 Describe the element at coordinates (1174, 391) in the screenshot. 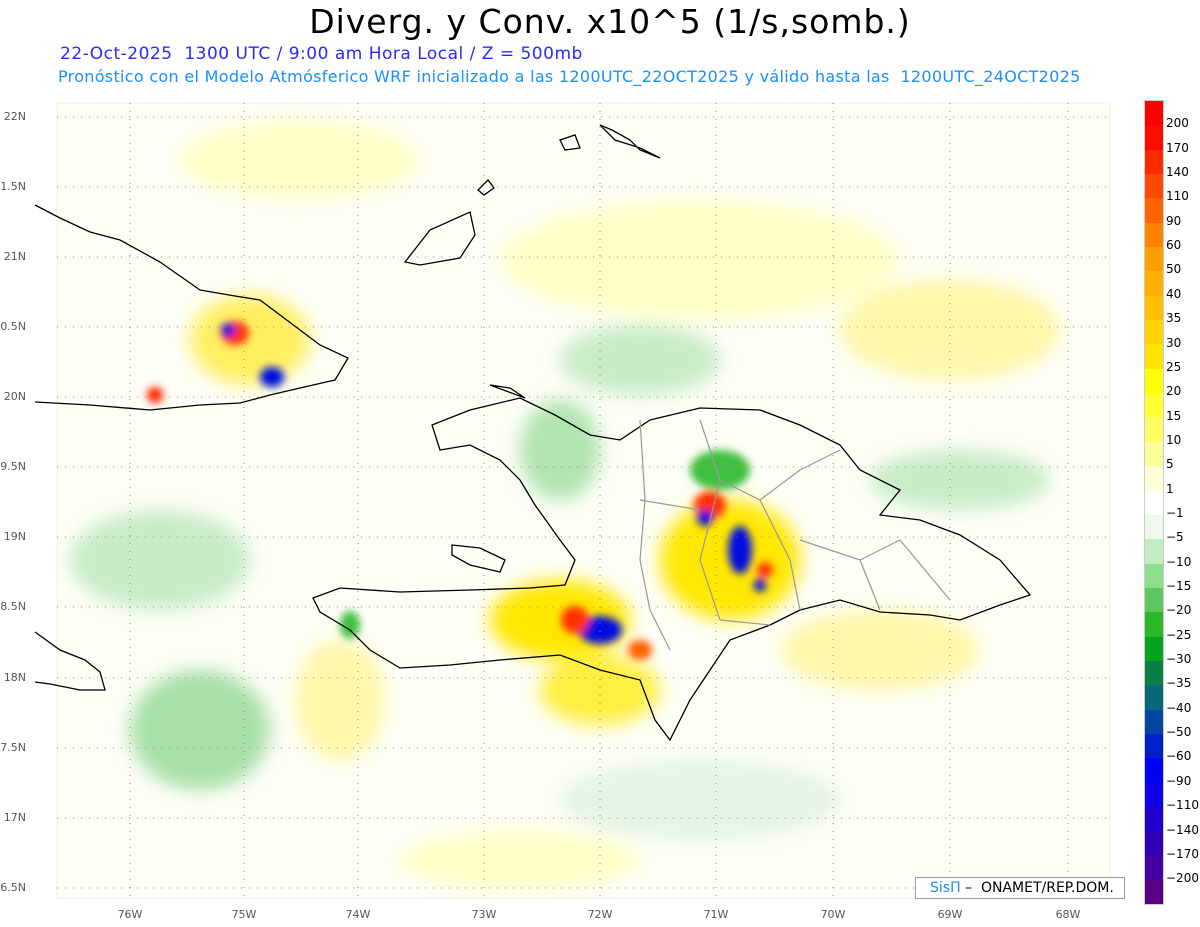

I see `colorbar-label: 20` at that location.